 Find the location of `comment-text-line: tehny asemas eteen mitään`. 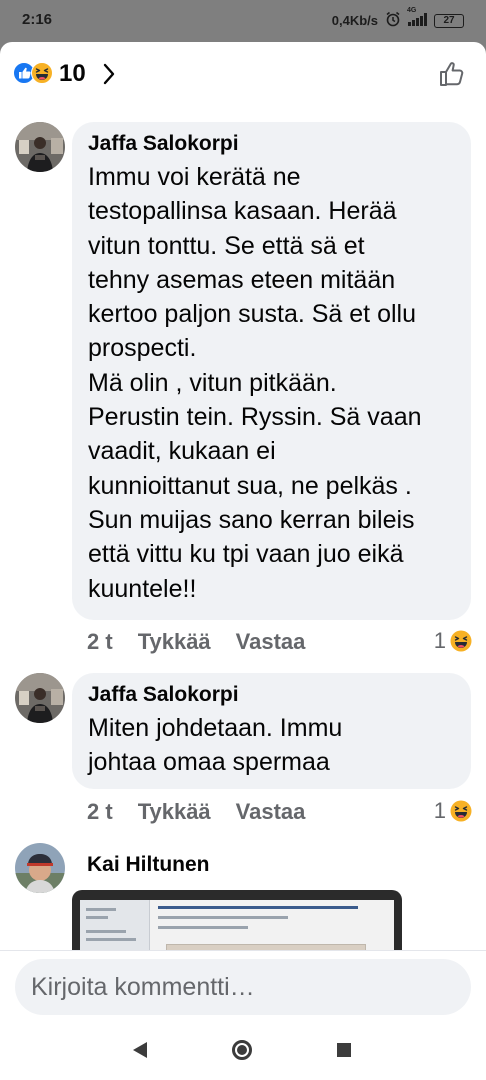

comment-text-line: tehny asemas eteen mitään is located at coordinates (242, 279).